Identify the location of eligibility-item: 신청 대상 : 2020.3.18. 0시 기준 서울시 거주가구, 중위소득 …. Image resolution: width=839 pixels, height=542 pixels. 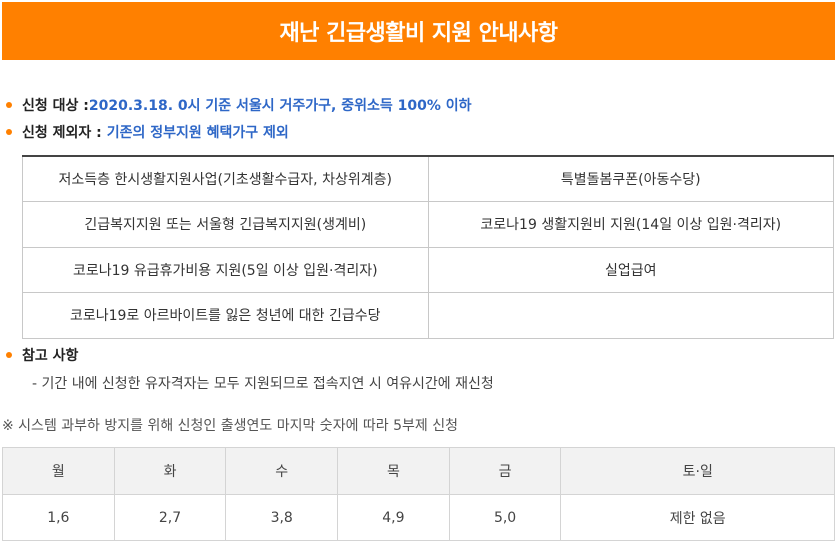
(239, 105).